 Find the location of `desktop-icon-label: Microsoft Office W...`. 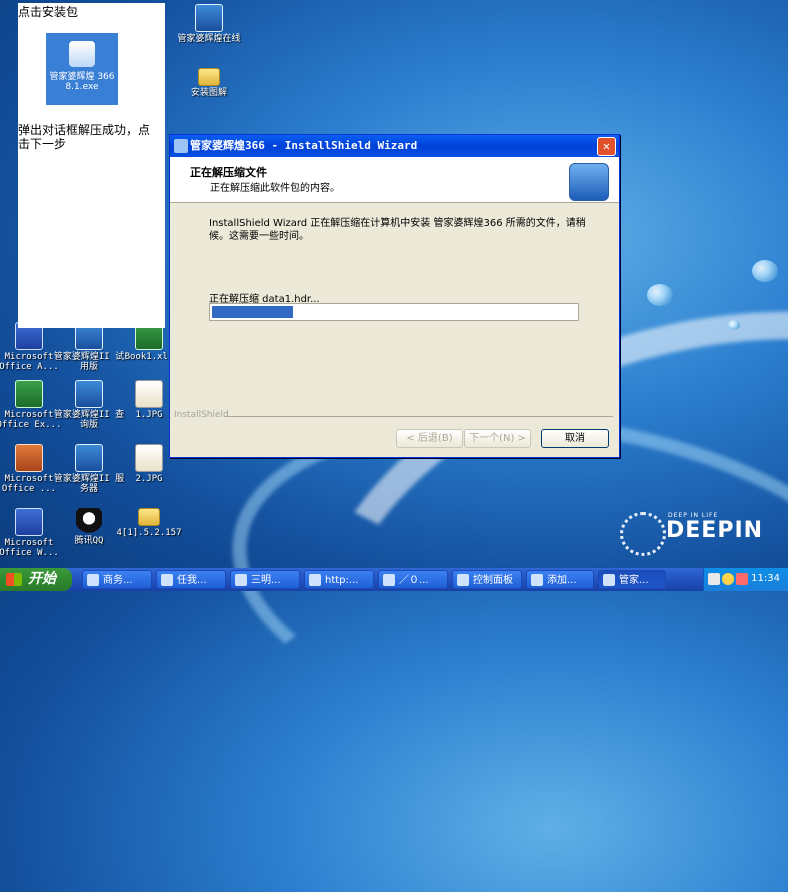

desktop-icon-label: Microsoft Office W... is located at coordinates (29, 548).